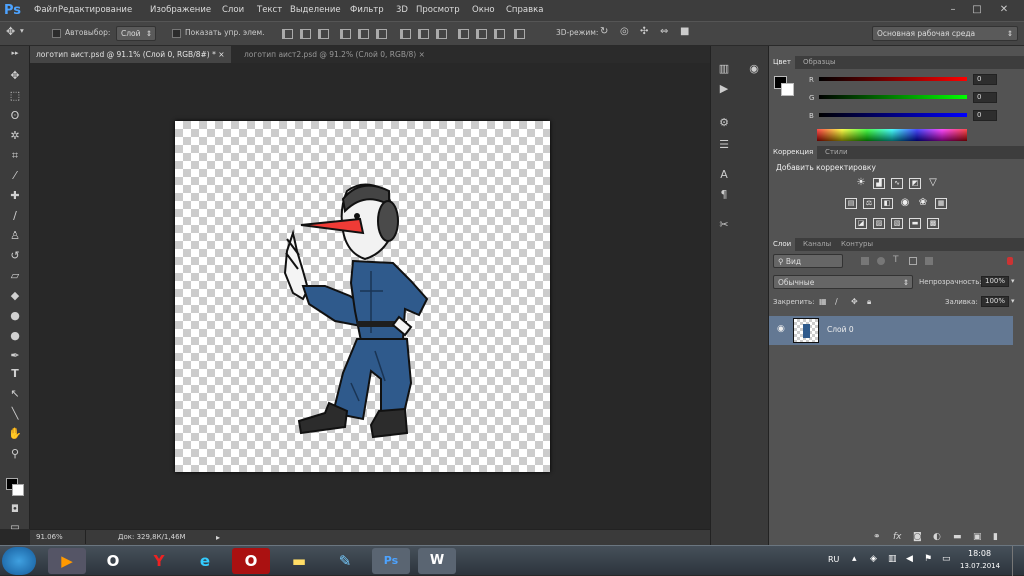 This screenshot has height=576, width=1024. What do you see at coordinates (1010, 261) in the screenshot?
I see `filter-toggle-icon` at bounding box center [1010, 261].